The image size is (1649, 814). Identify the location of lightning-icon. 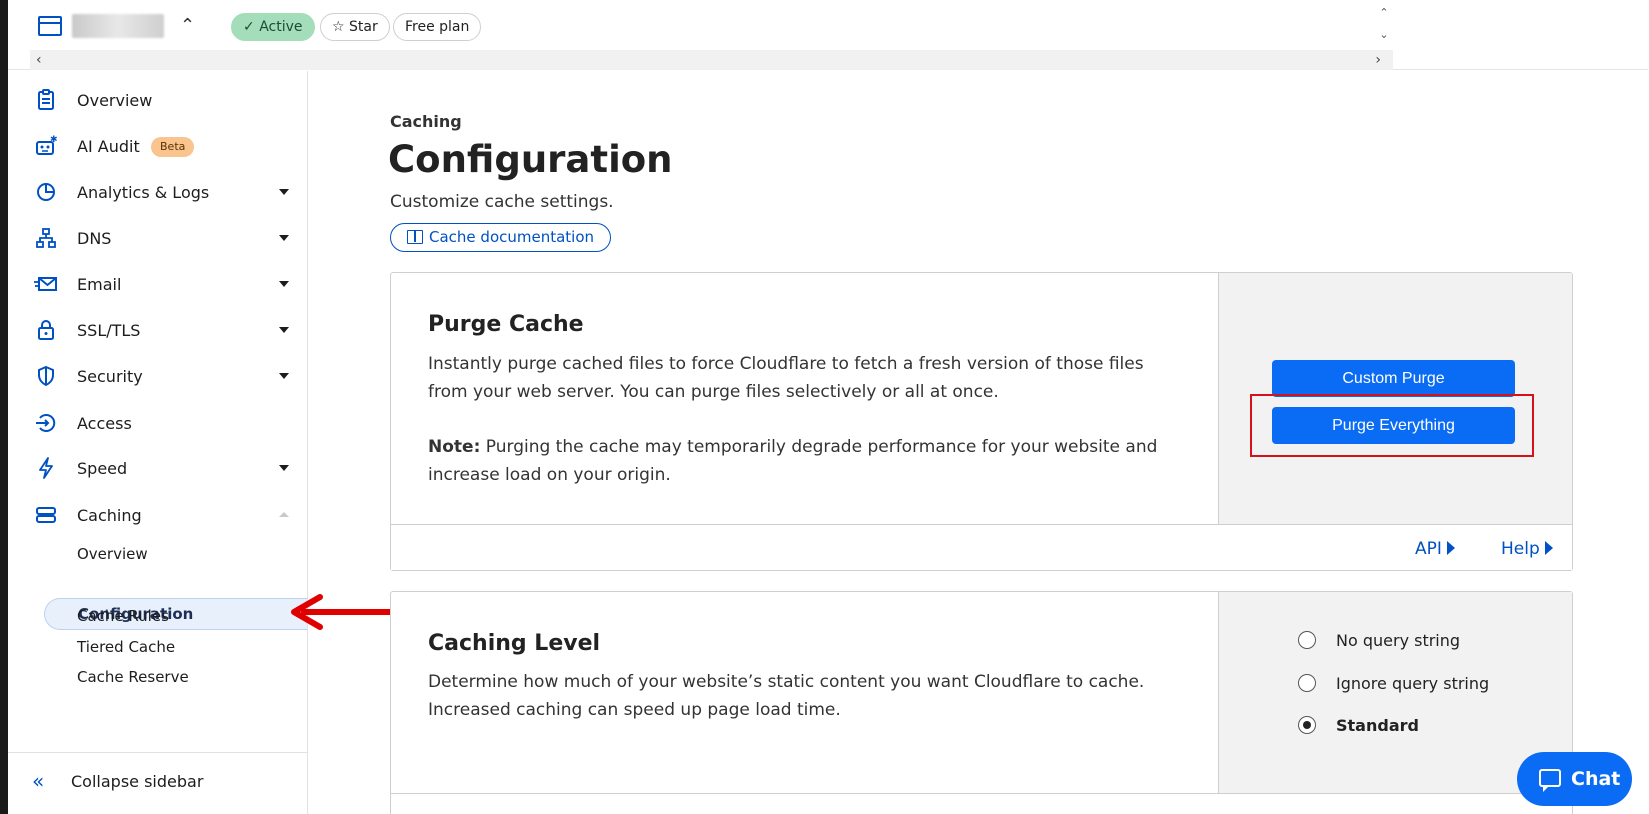
(46, 469).